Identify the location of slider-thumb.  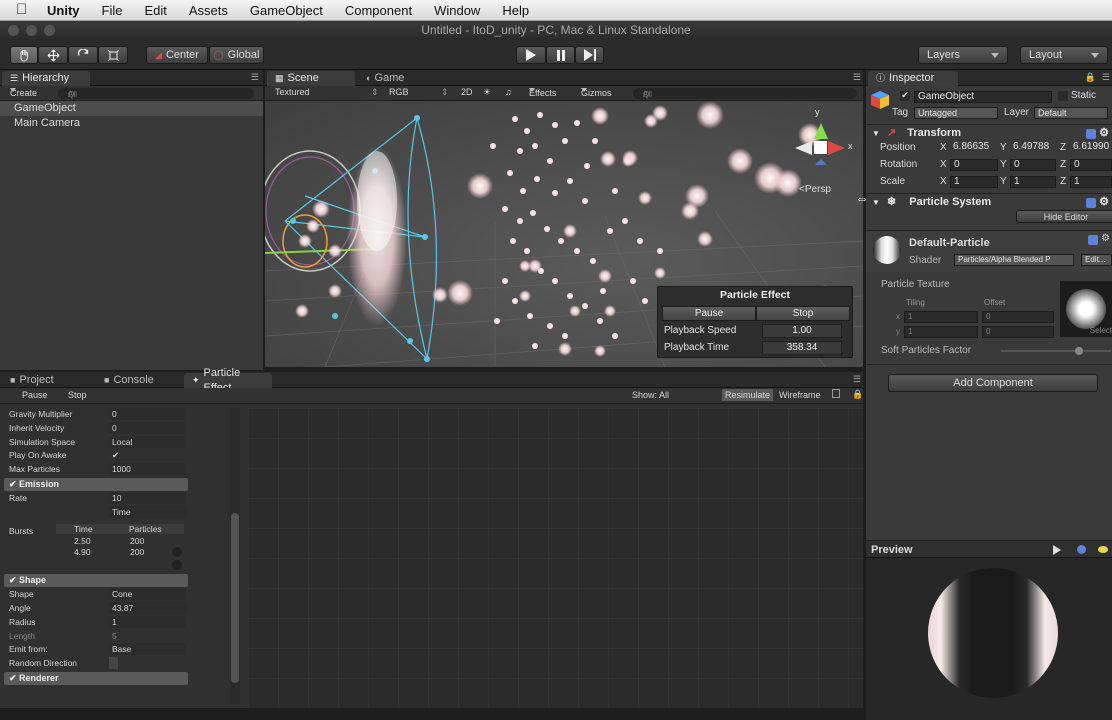
(1079, 351).